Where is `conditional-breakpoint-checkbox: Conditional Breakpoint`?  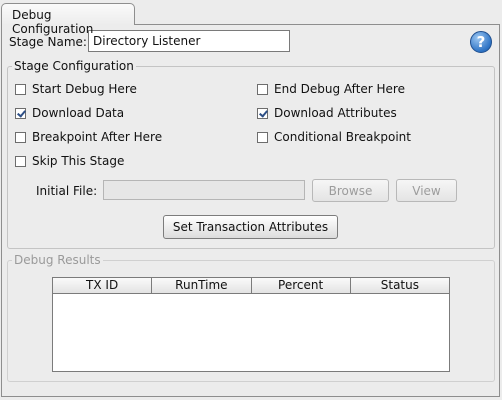
conditional-breakpoint-checkbox: Conditional Breakpoint is located at coordinates (334, 137).